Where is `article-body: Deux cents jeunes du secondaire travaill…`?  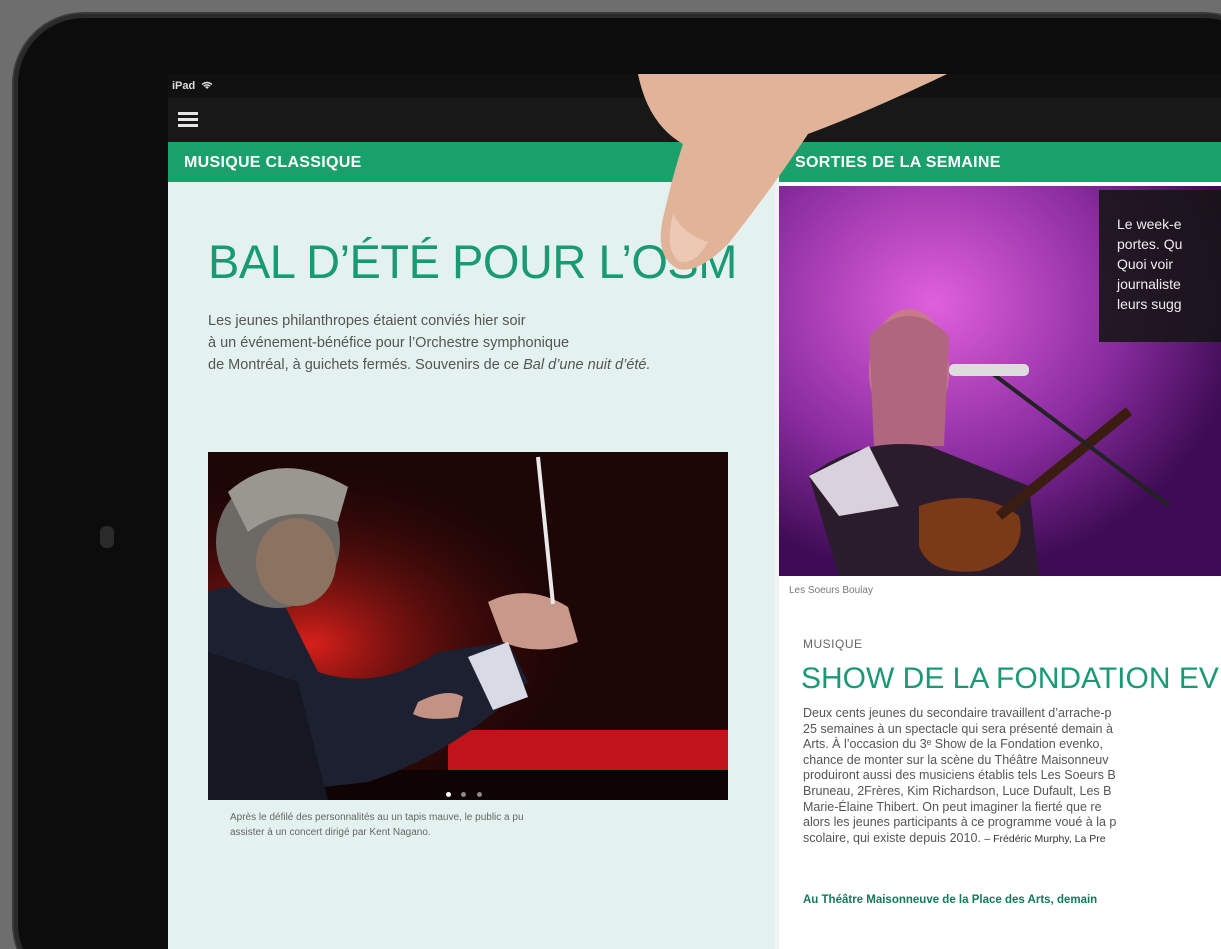
article-body: Deux cents jeunes du secondaire travaill… is located at coordinates (1012, 776).